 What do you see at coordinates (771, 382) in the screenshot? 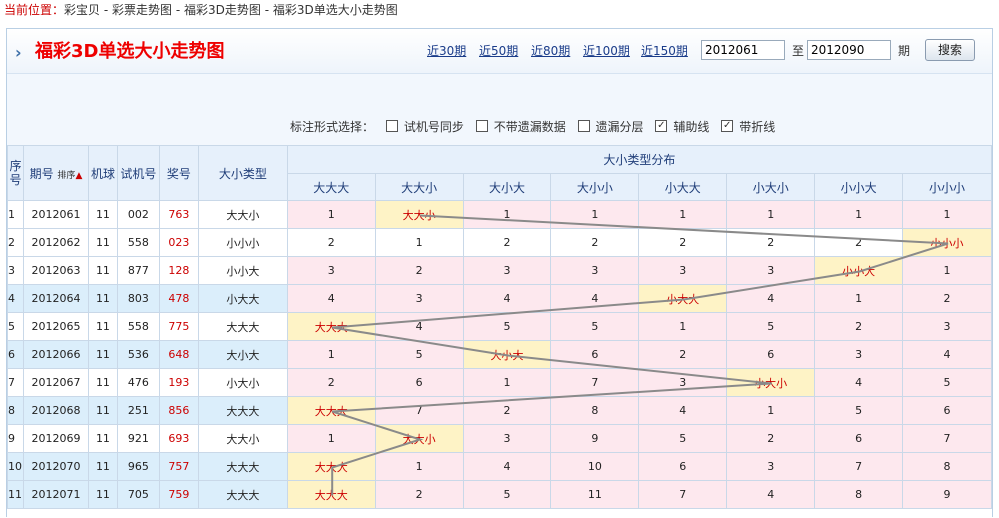
I see `hit-cell: 小大小` at bounding box center [771, 382].